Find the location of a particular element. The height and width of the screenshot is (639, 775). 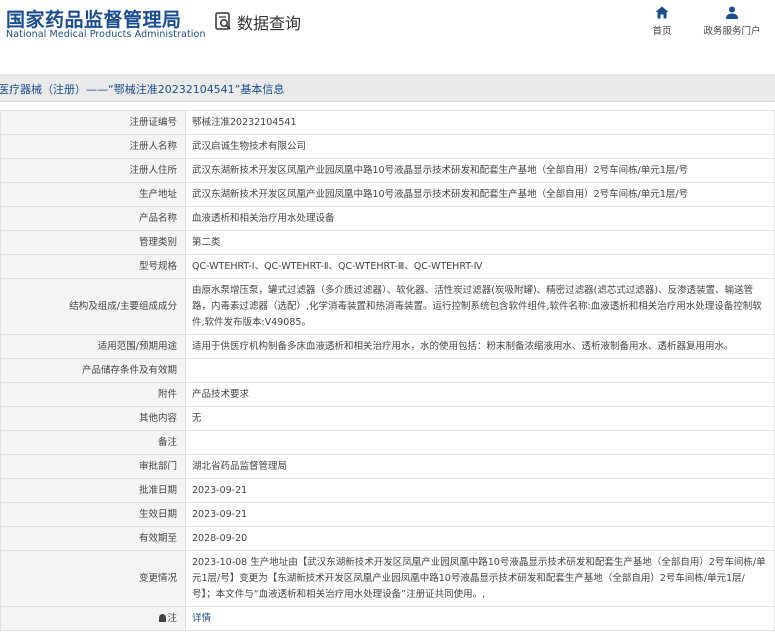

field-label: 生效日期 is located at coordinates (93, 514).